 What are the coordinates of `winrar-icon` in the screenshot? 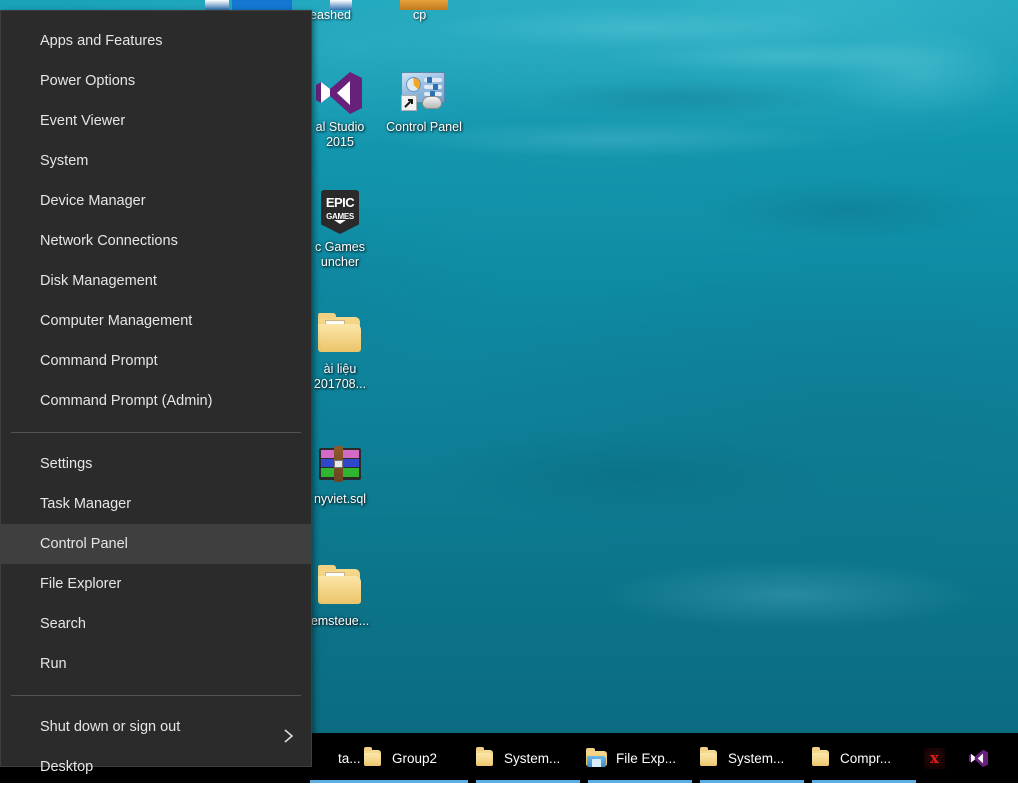 It's located at (340, 464).